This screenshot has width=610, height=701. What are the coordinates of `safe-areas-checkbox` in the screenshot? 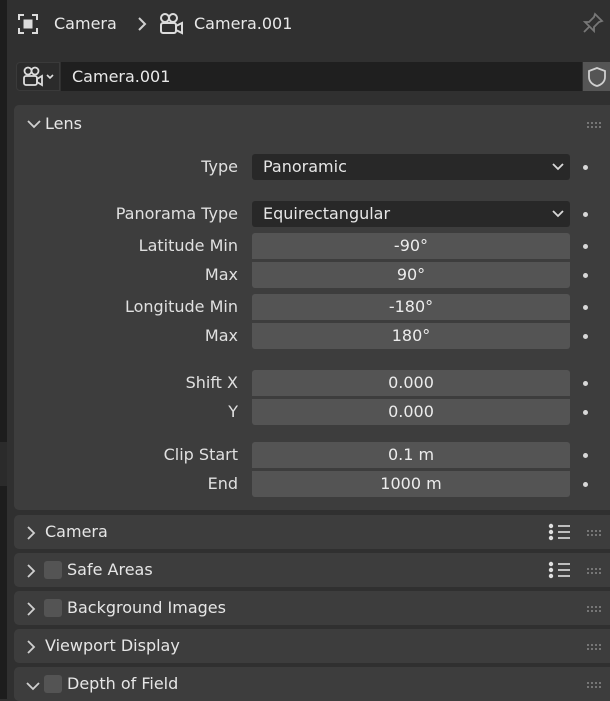 It's located at (53, 570).